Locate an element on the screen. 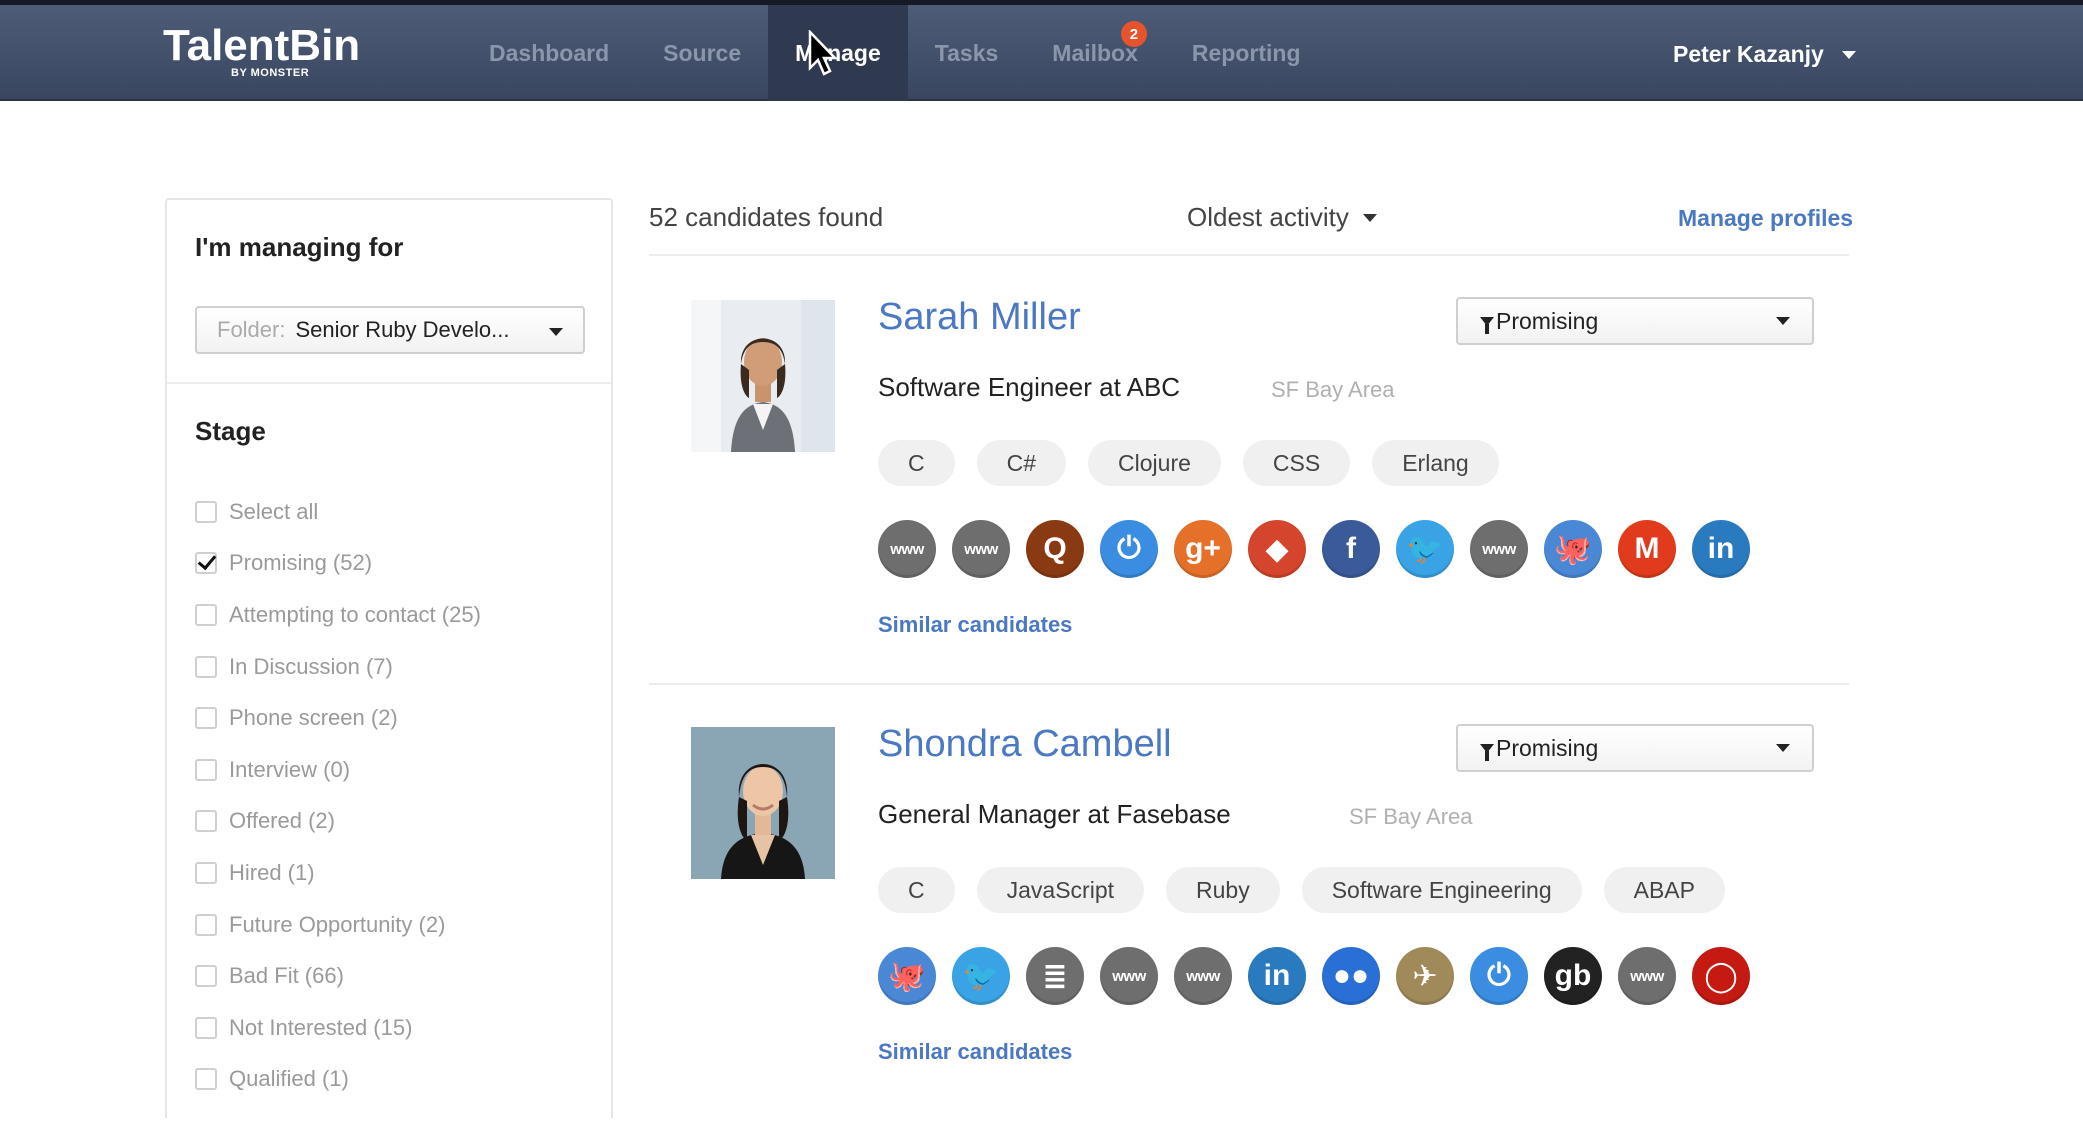 The width and height of the screenshot is (2083, 1147). user-menu: Peter Kazanjy is located at coordinates (1764, 54).